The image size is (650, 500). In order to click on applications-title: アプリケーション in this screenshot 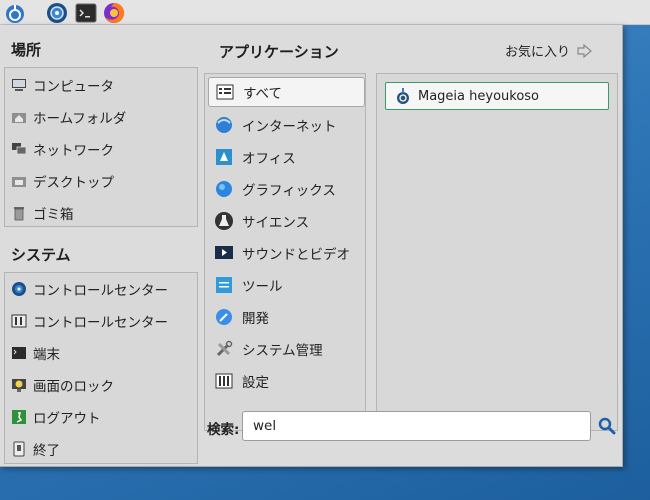, I will do `click(279, 52)`.